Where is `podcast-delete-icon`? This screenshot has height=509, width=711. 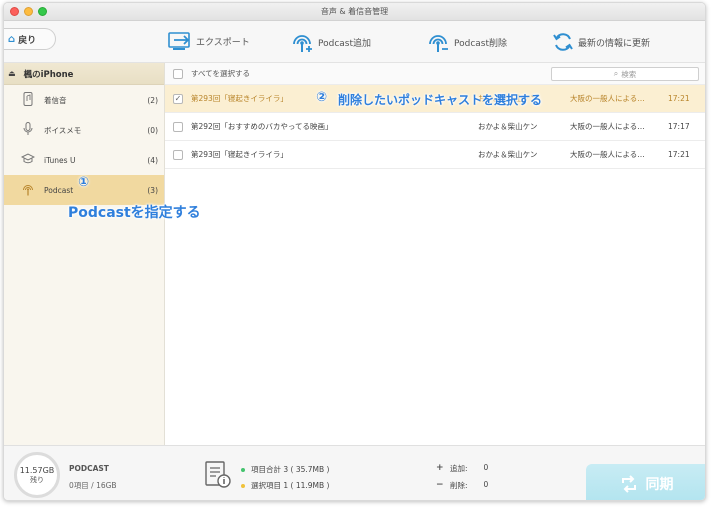
podcast-delete-icon is located at coordinates (438, 43).